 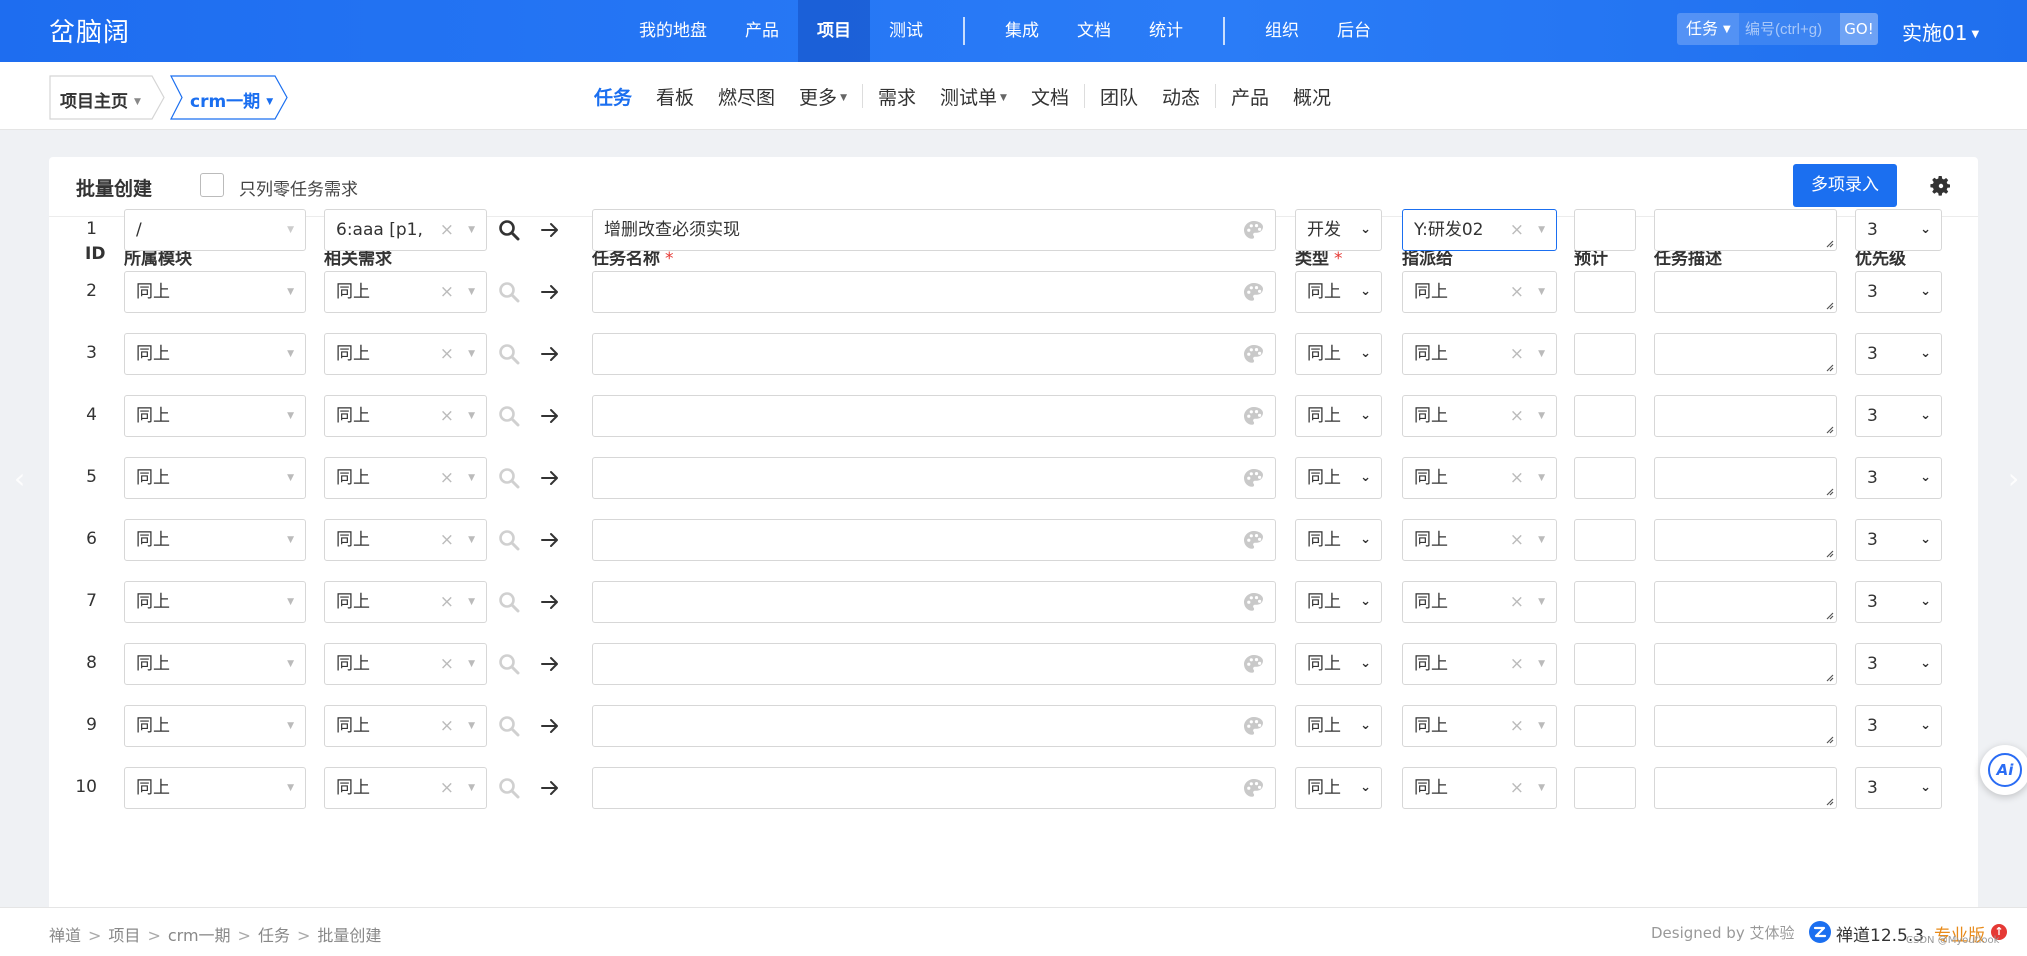 I want to click on nav-my-dashboard: 我的地盘, so click(x=673, y=31).